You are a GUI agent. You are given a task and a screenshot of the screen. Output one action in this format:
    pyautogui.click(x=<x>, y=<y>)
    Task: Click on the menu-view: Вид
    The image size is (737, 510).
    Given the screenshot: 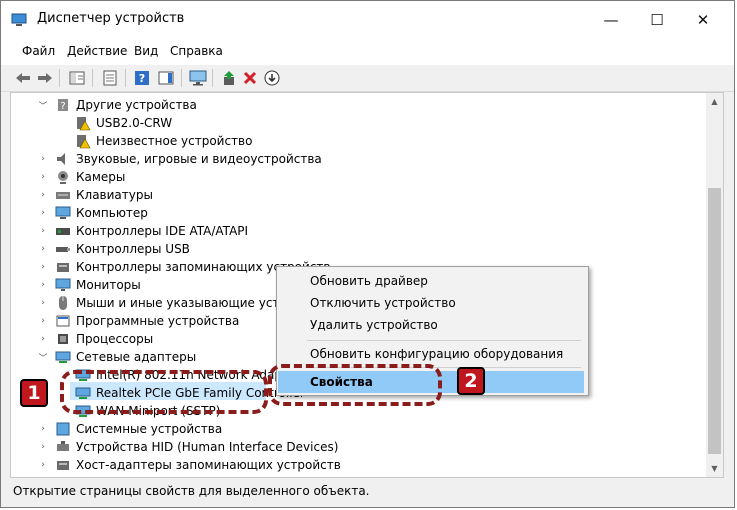 What is the action you would take?
    pyautogui.click(x=146, y=51)
    